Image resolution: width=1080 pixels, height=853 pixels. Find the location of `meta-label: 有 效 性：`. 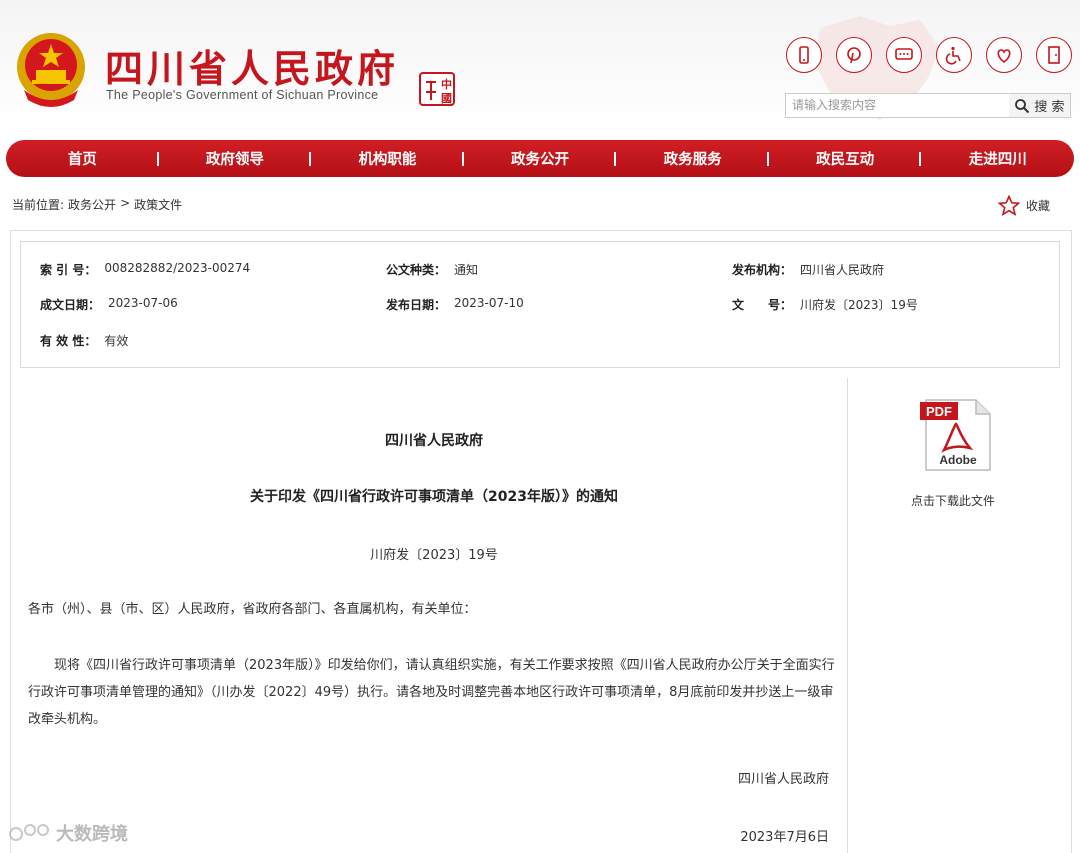

meta-label: 有 效 性： is located at coordinates (68, 341).